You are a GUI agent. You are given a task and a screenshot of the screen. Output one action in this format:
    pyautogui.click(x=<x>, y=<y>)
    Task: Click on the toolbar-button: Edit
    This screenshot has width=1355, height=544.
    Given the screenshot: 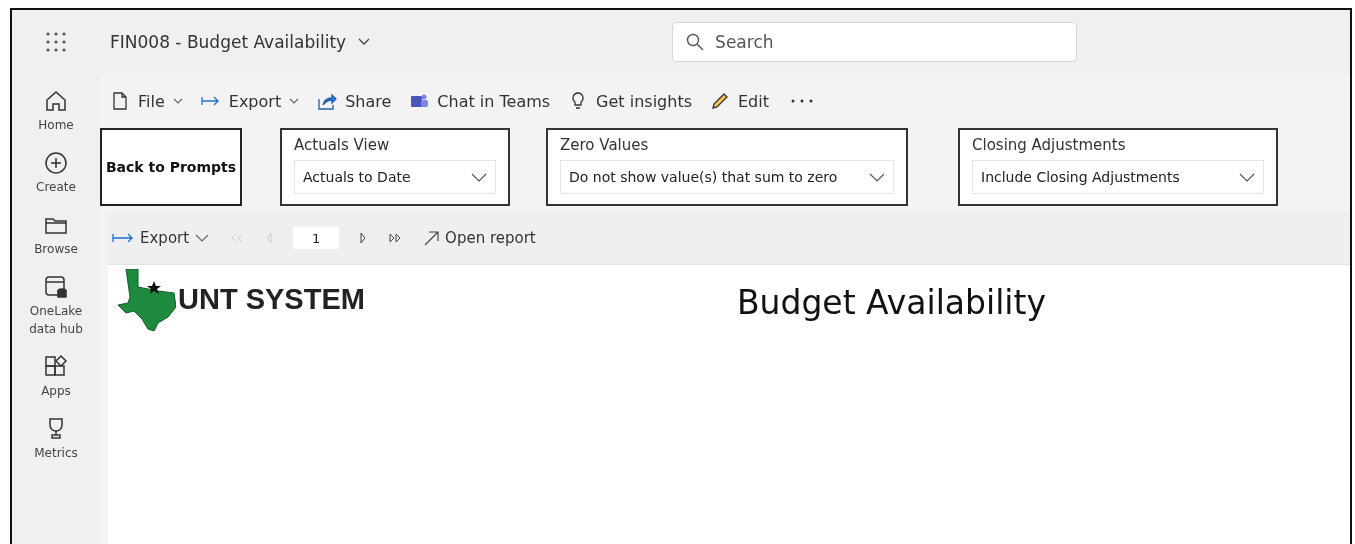 What is the action you would take?
    pyautogui.click(x=739, y=101)
    